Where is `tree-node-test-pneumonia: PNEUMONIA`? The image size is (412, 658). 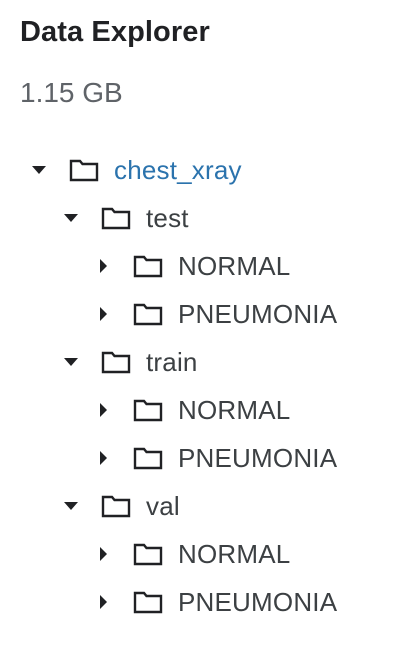
tree-node-test-pneumonia: PNEUMONIA is located at coordinates (214, 314).